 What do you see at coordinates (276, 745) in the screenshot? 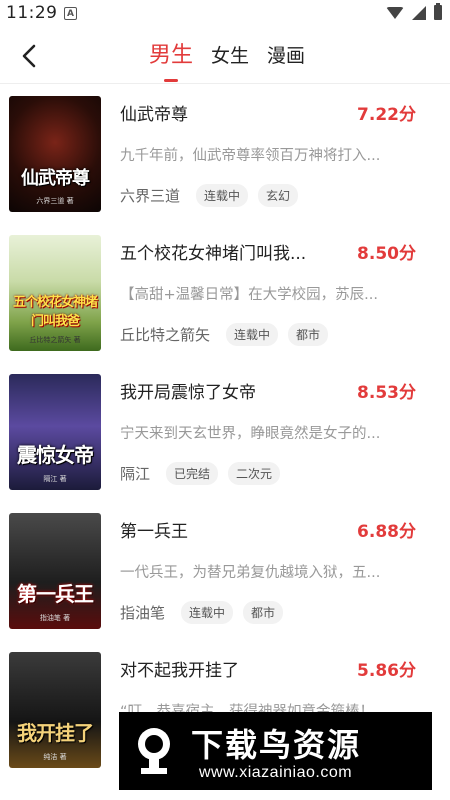
I see `watermark-title: 下载鸟资源` at bounding box center [276, 745].